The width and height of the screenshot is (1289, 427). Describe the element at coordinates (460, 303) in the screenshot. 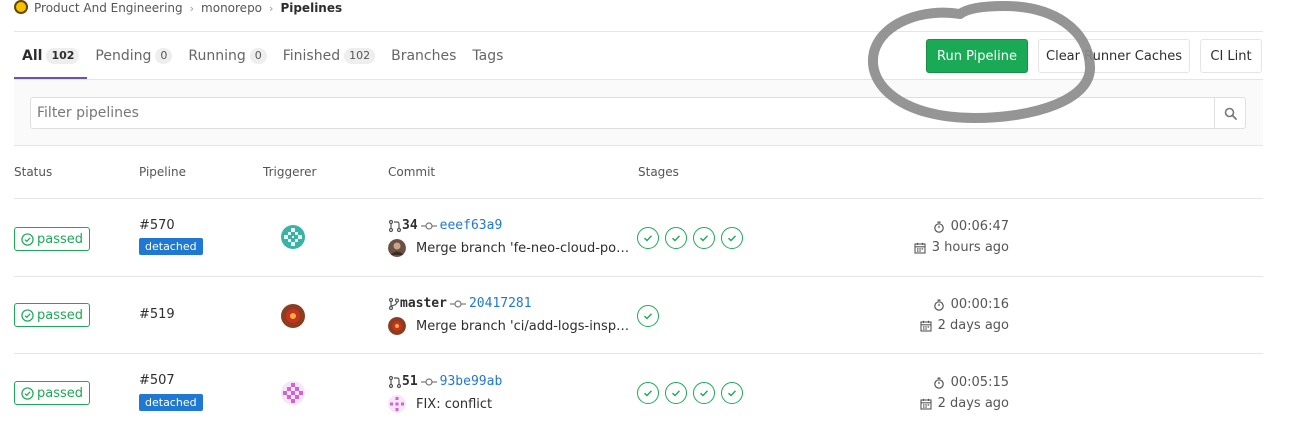

I see `commit-ref-line: master 20417281` at that location.